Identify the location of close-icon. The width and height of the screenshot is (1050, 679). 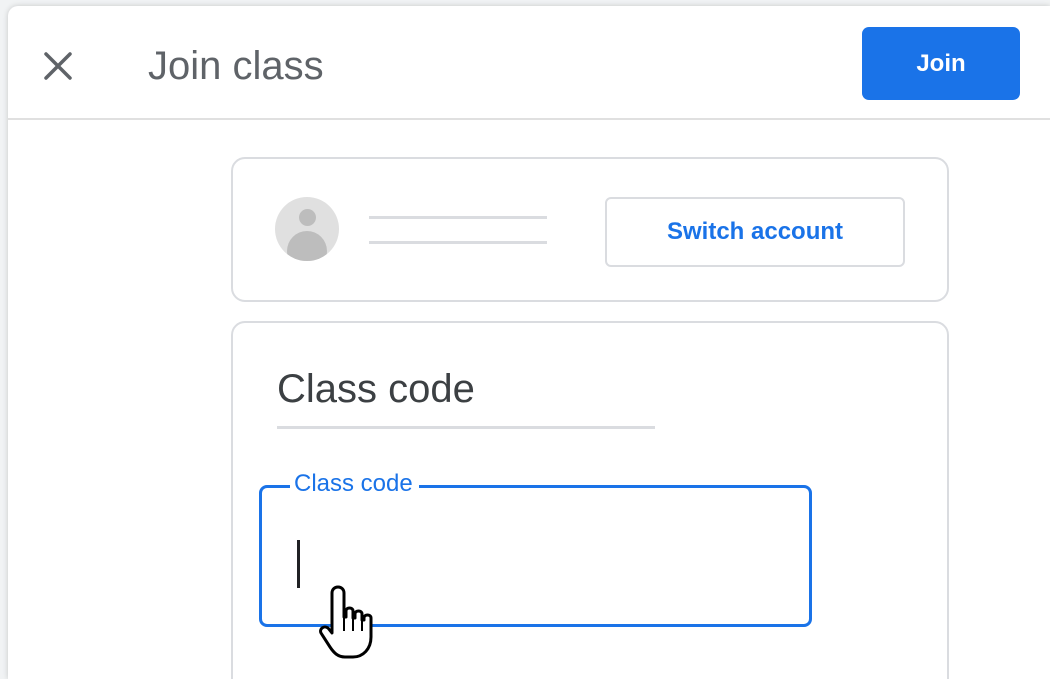
(58, 66).